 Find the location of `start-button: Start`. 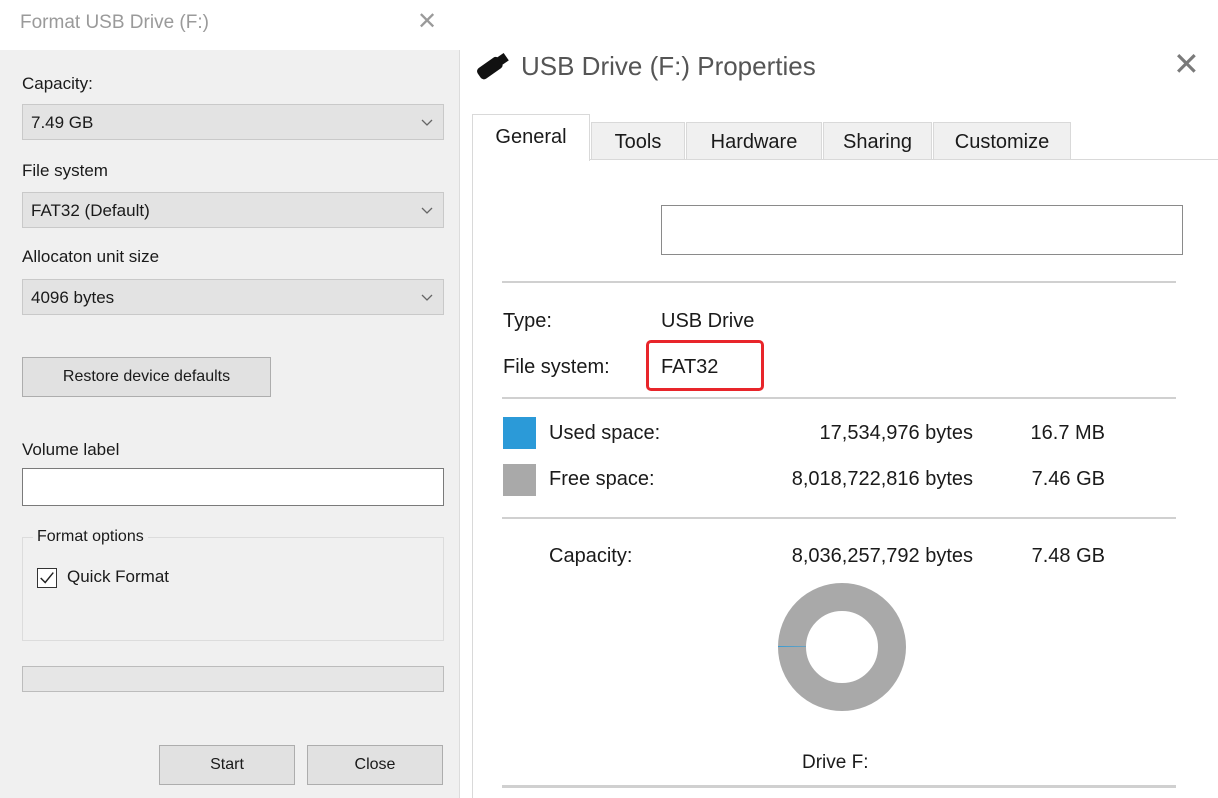

start-button: Start is located at coordinates (227, 765).